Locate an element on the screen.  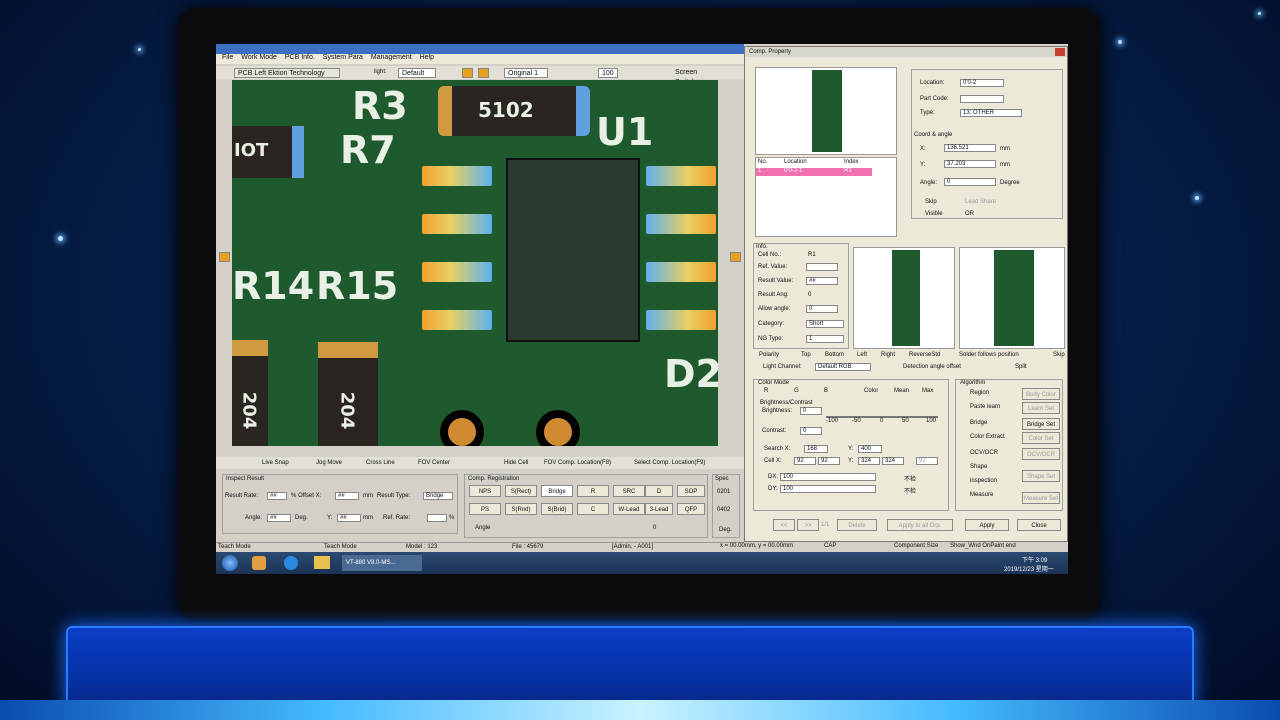
category-select: Short is located at coordinates (825, 324).